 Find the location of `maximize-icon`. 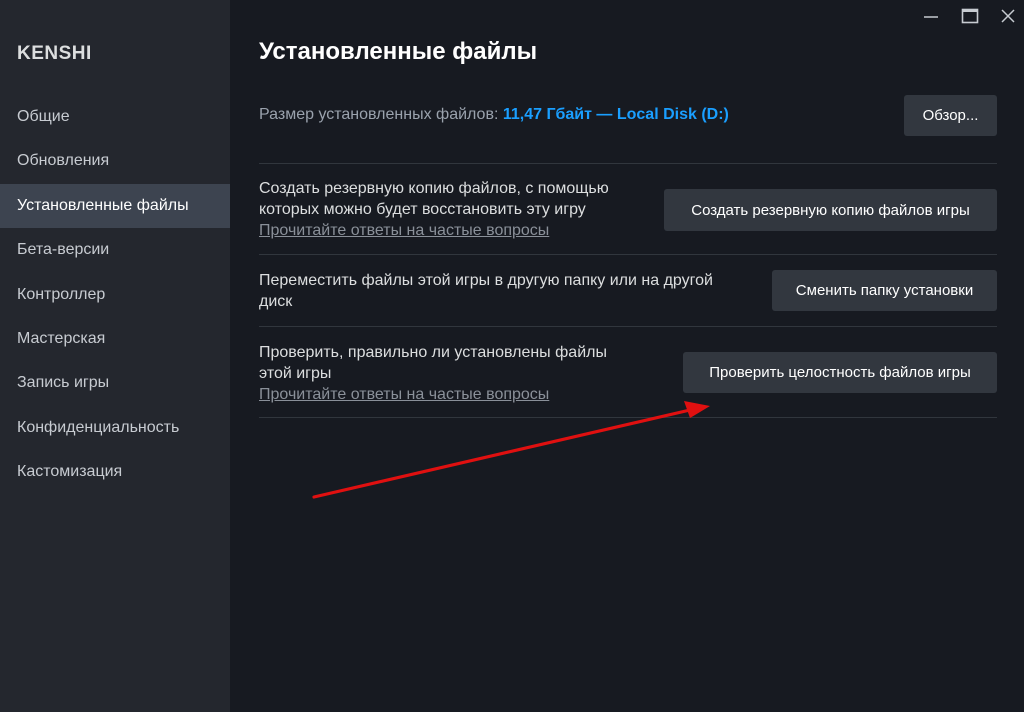

maximize-icon is located at coordinates (970, 16).